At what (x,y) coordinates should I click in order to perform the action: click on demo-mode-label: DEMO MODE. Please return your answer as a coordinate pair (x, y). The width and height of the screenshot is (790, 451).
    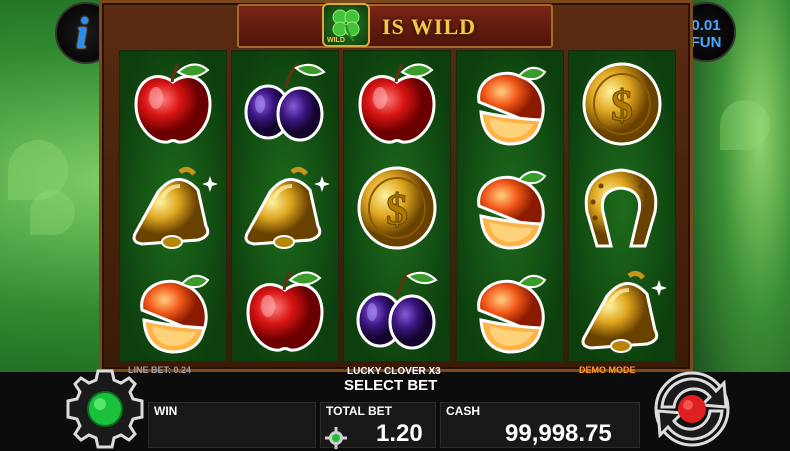
    Looking at the image, I should click on (607, 370).